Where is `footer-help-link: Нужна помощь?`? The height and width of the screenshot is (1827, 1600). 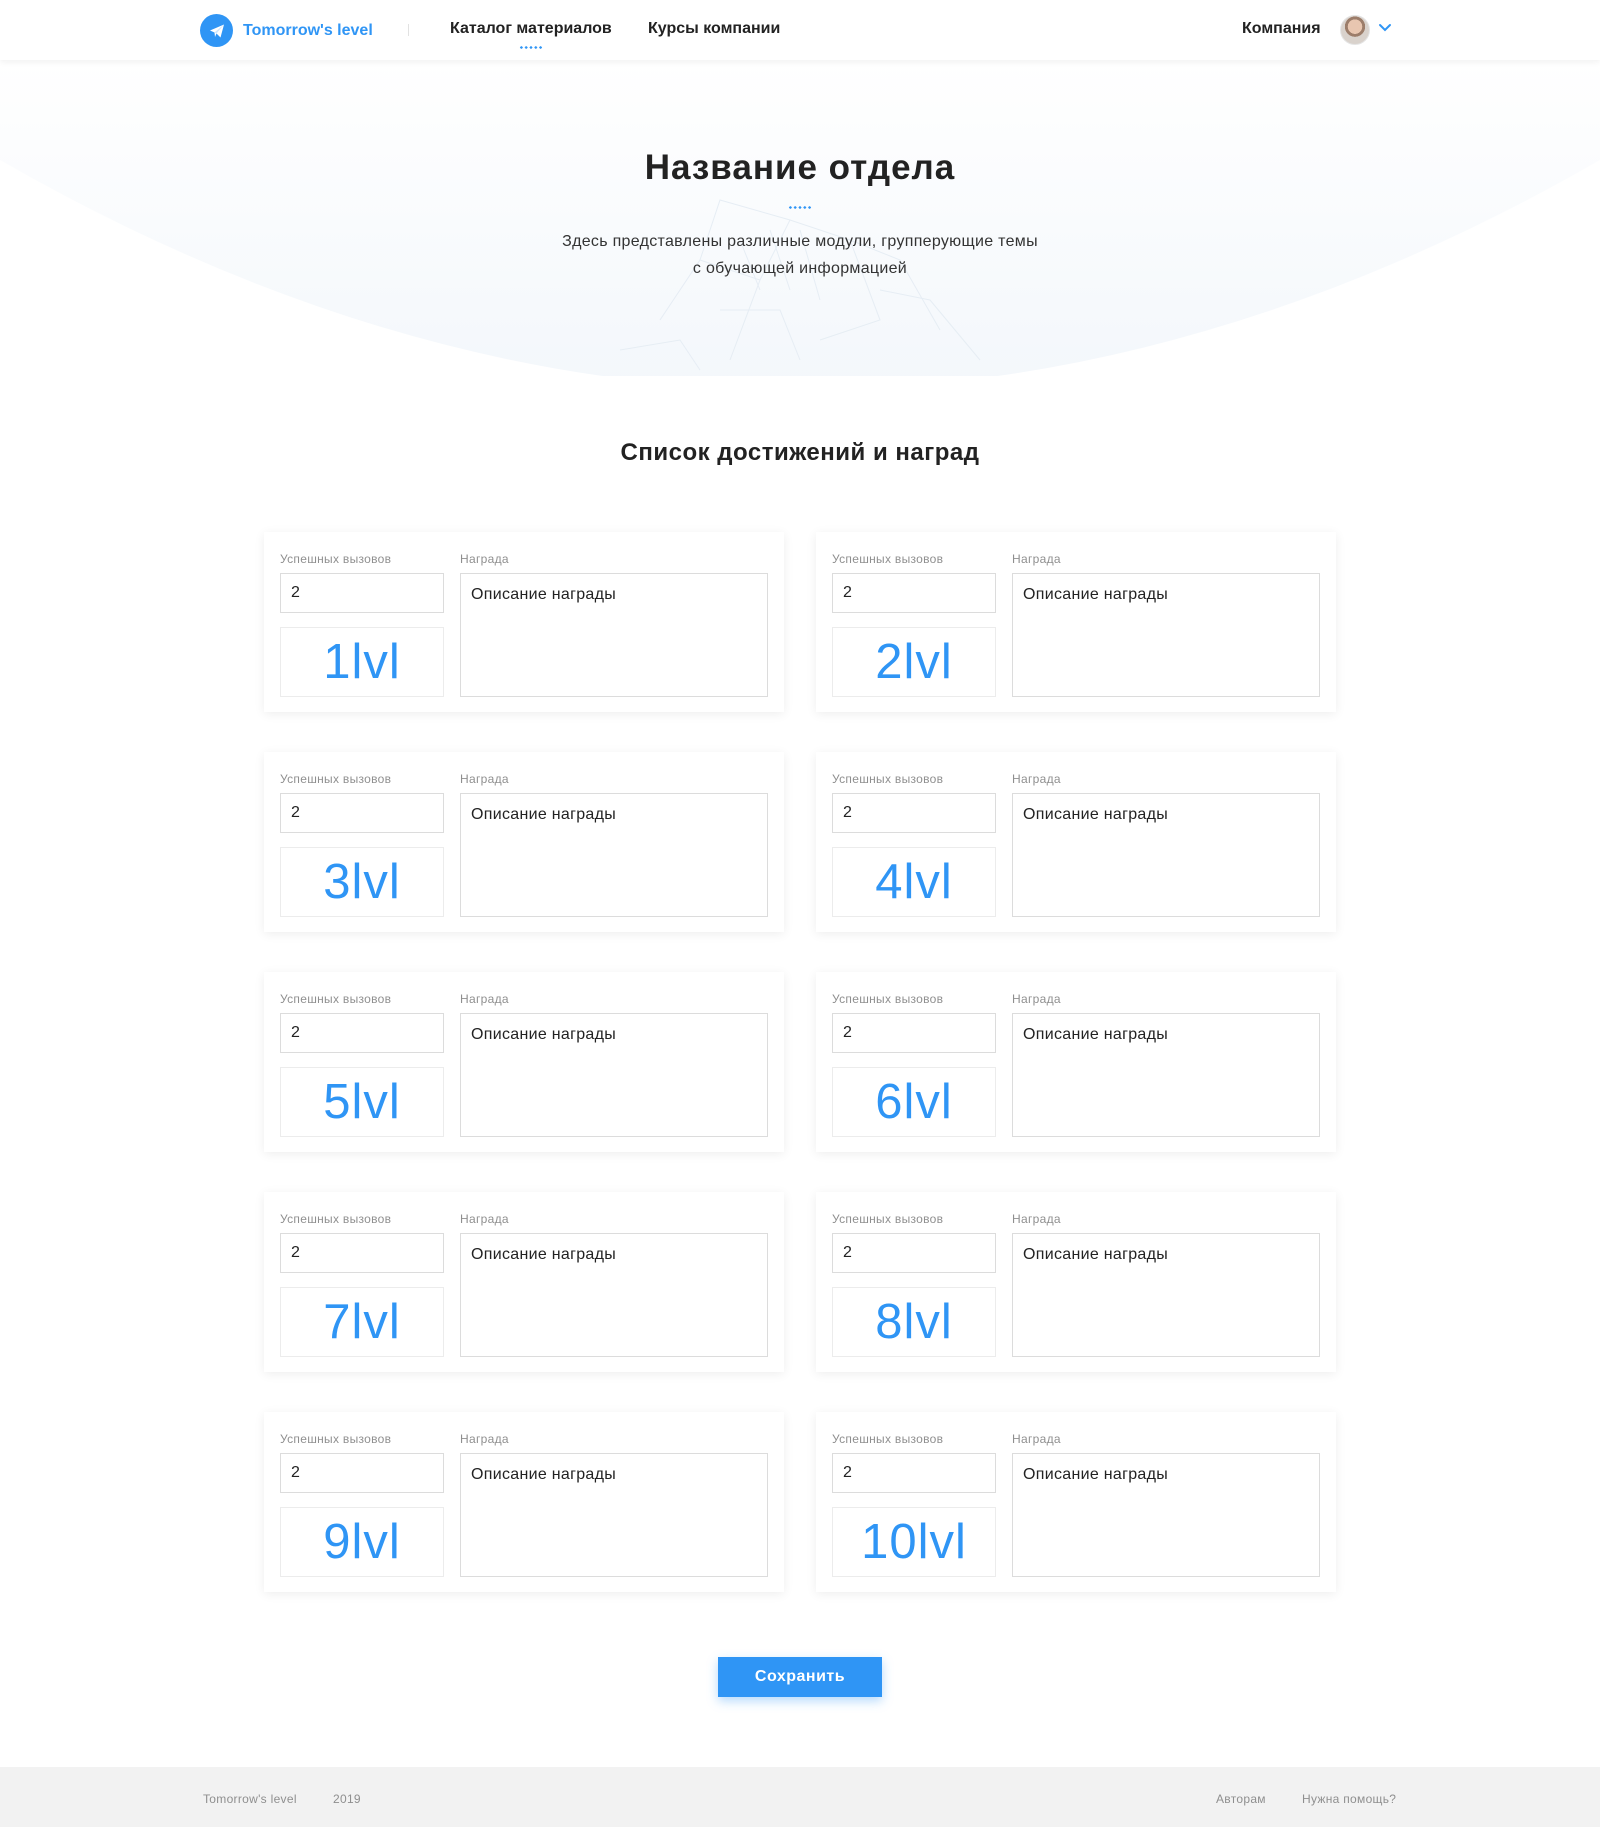 footer-help-link: Нужна помощь? is located at coordinates (1349, 1799).